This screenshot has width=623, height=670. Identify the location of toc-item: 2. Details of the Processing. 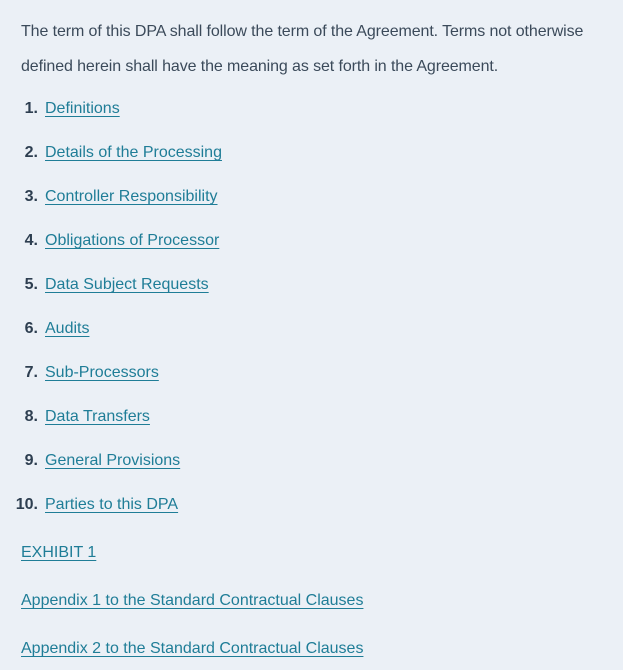
(111, 156).